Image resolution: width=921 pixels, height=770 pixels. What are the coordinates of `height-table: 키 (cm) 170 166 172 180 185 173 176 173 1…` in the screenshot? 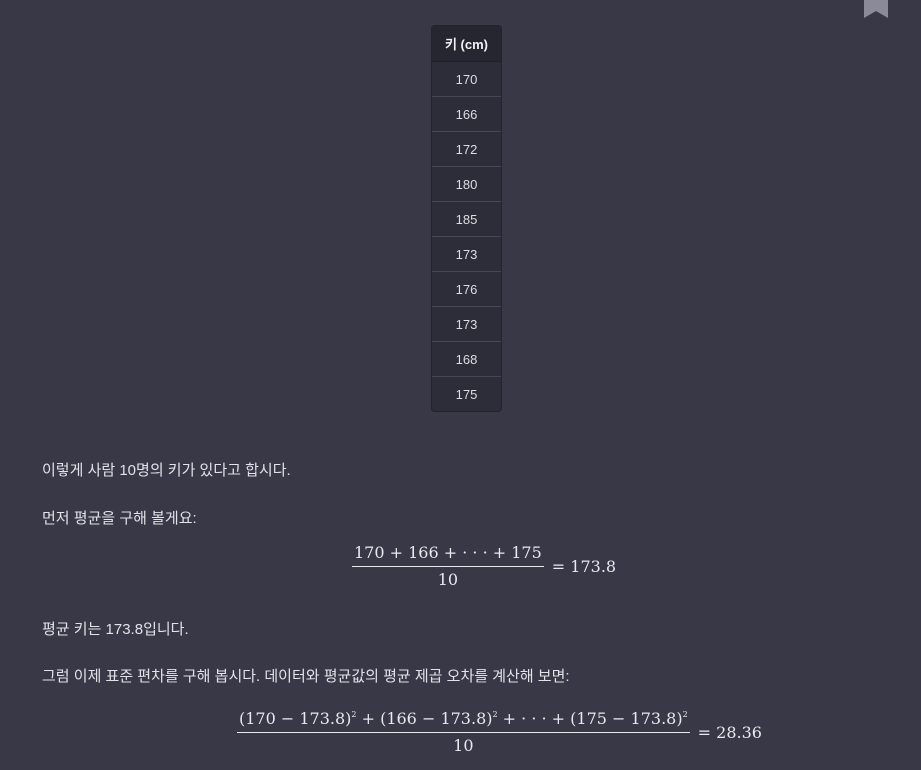 It's located at (466, 218).